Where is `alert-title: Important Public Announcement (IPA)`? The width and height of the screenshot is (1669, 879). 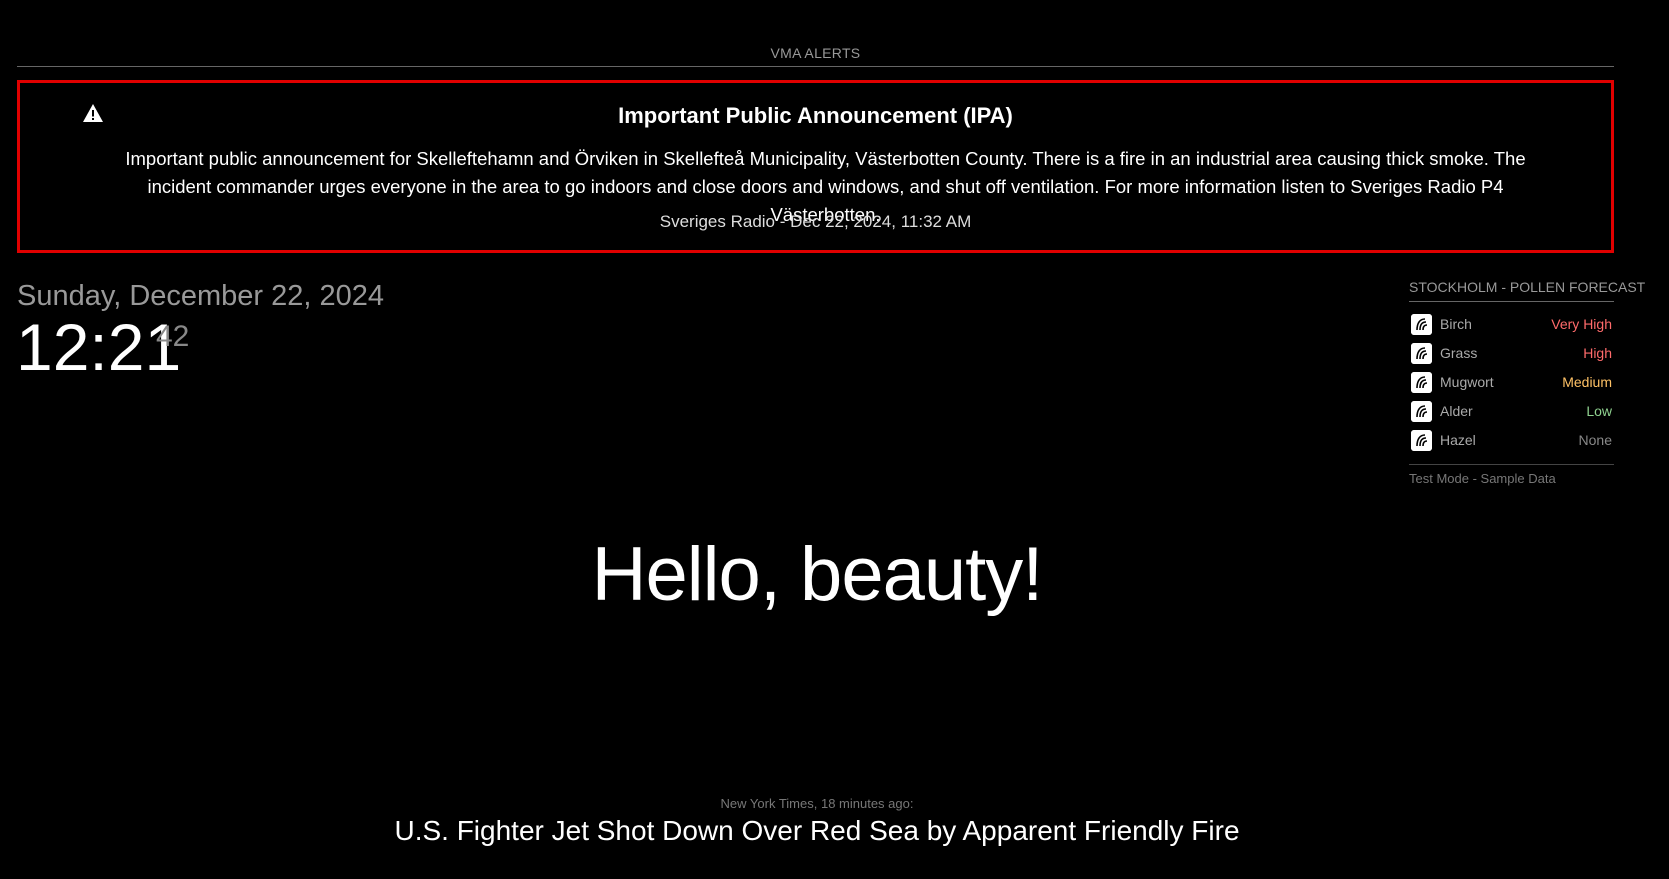
alert-title: Important Public Announcement (IPA) is located at coordinates (815, 115).